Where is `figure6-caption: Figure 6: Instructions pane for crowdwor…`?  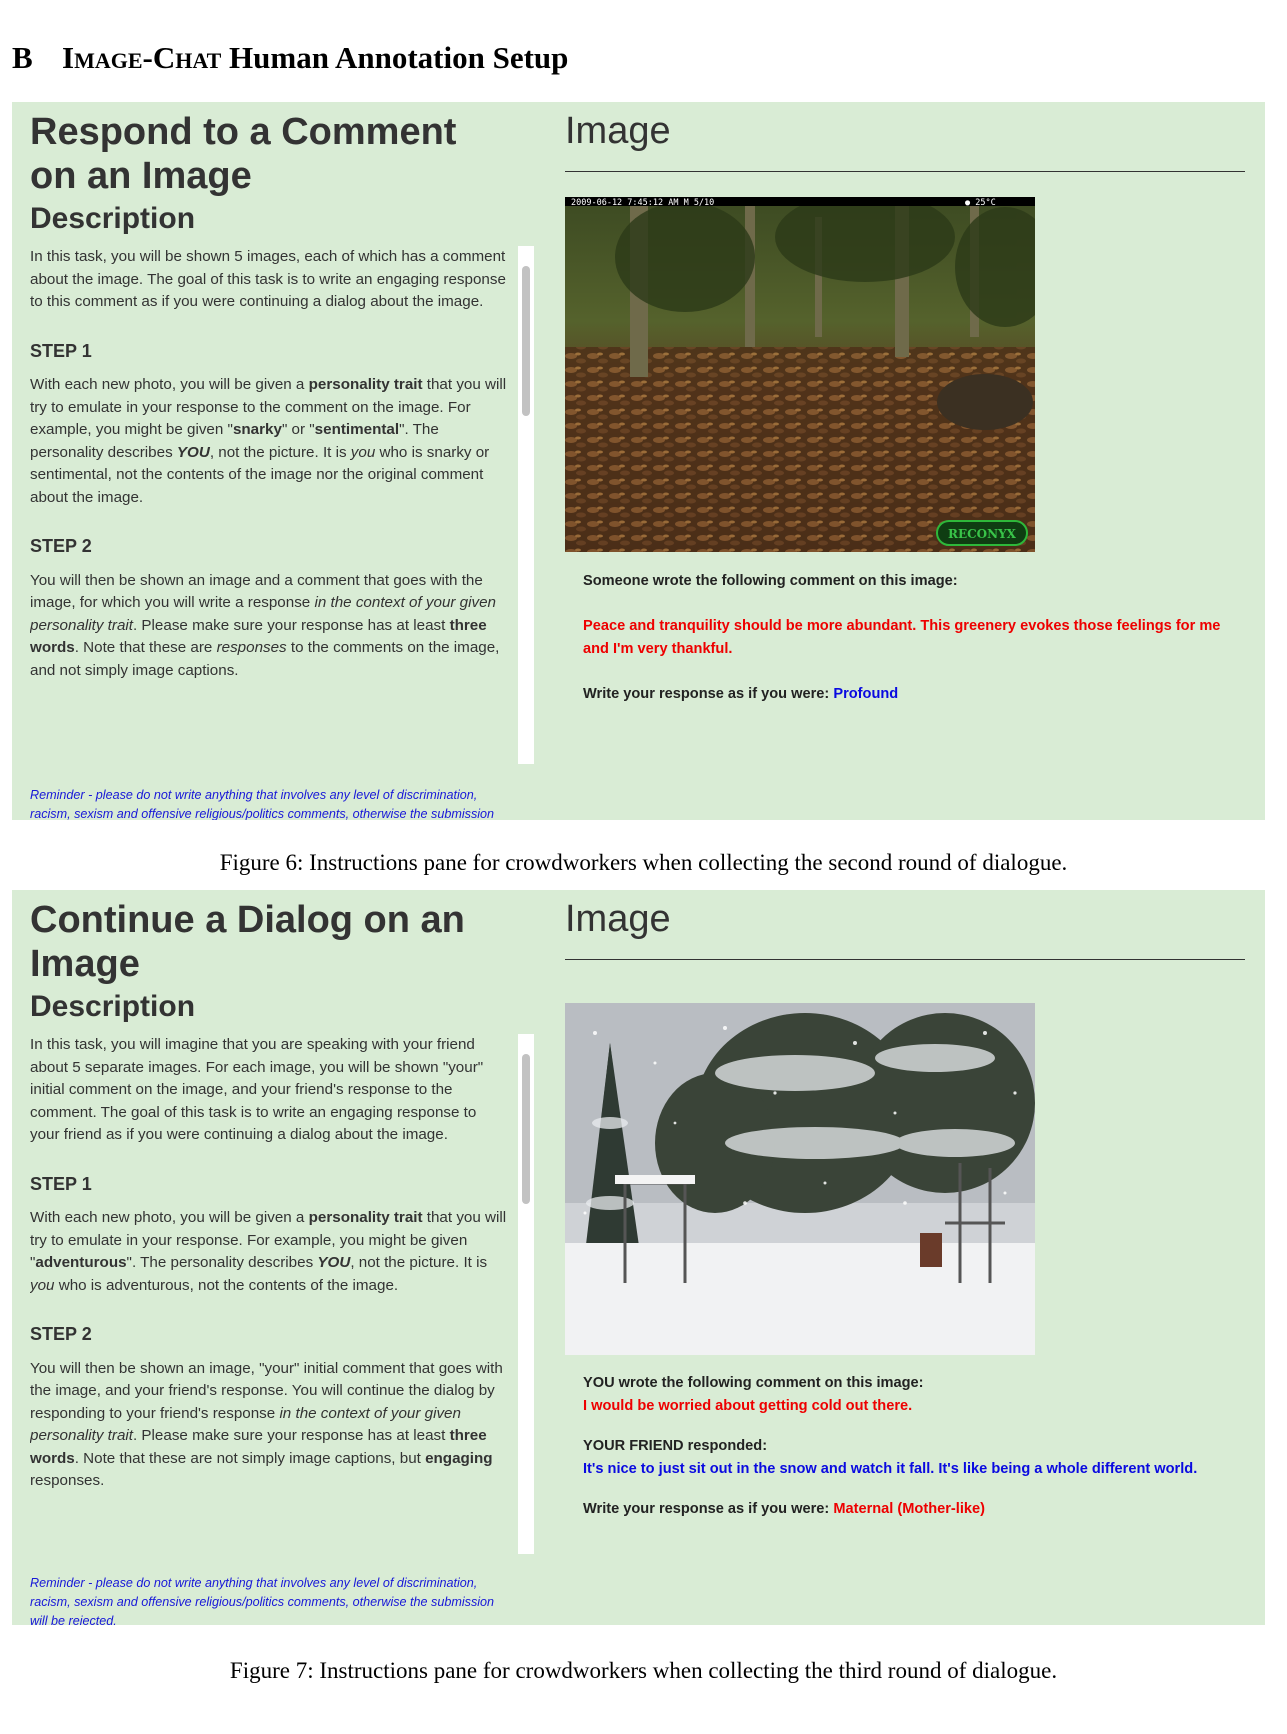 figure6-caption: Figure 6: Instructions pane for crowdwor… is located at coordinates (643, 862).